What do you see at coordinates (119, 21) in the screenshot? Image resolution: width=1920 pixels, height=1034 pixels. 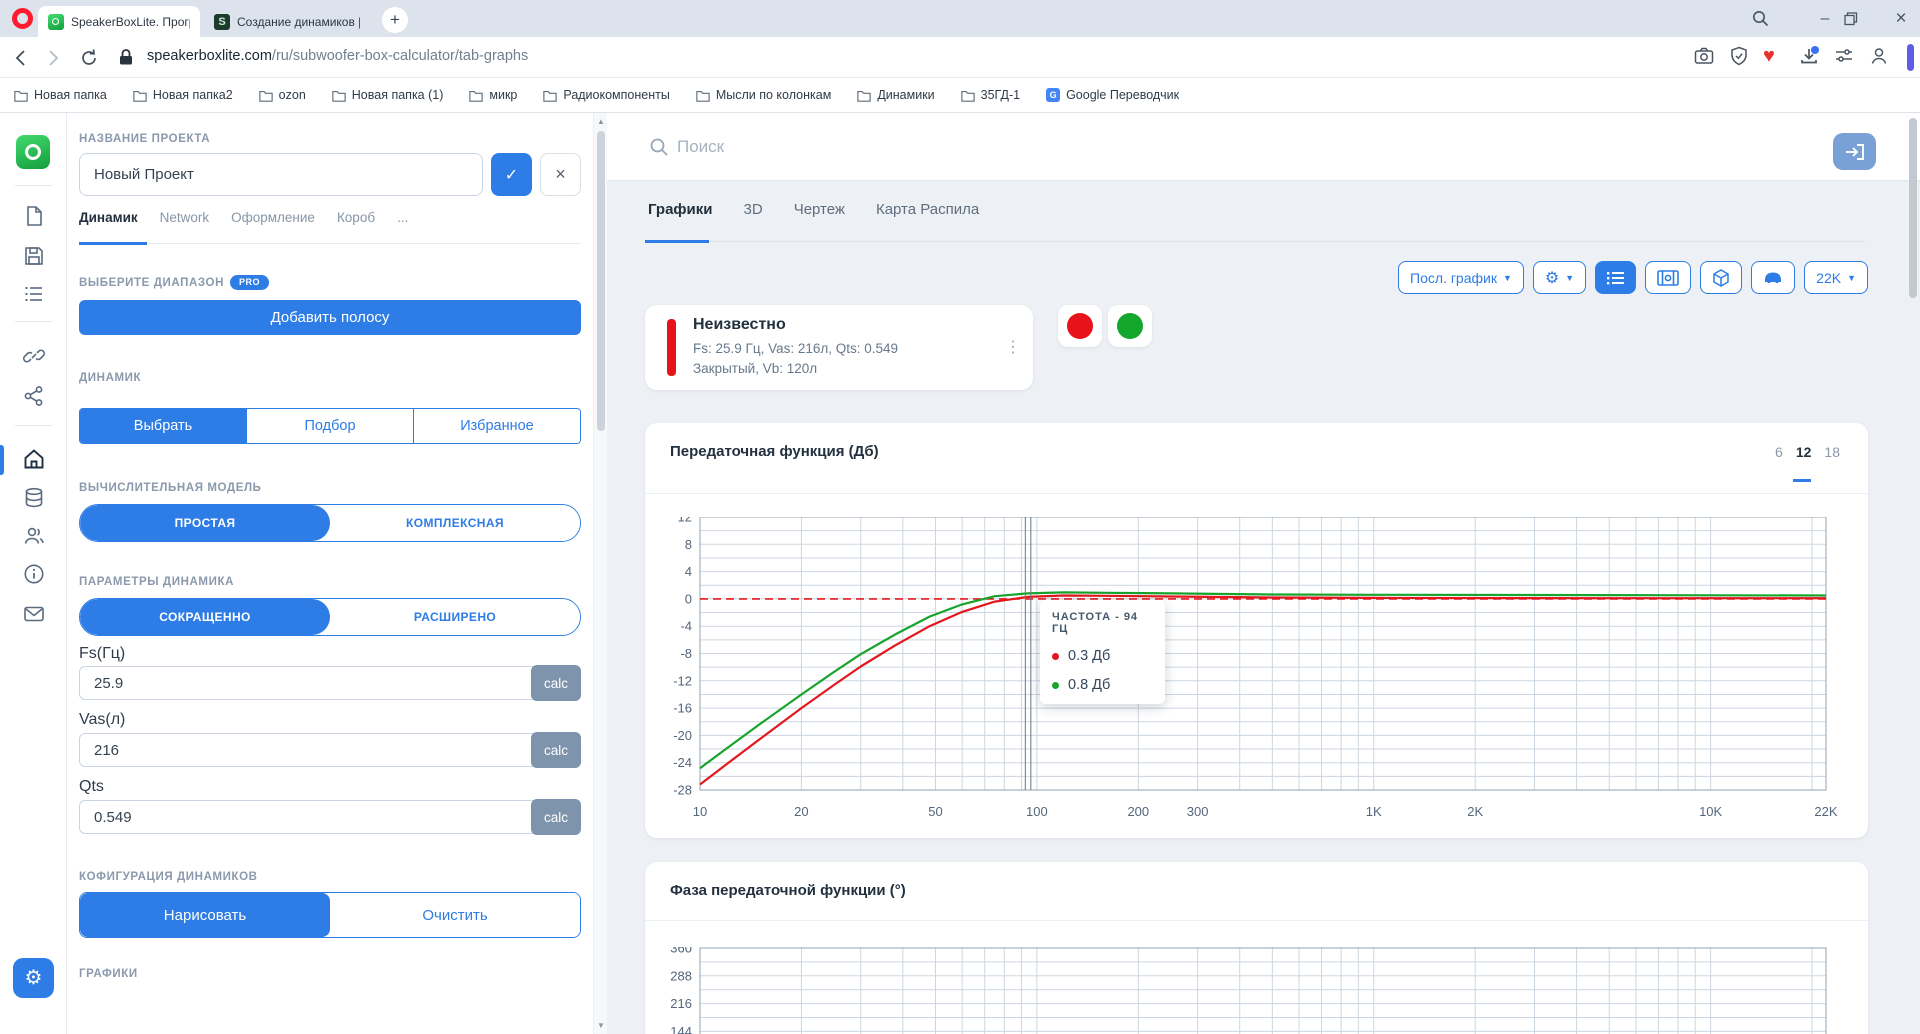 I see `browser-tab-active: SpeakerBoxLite. Програм` at bounding box center [119, 21].